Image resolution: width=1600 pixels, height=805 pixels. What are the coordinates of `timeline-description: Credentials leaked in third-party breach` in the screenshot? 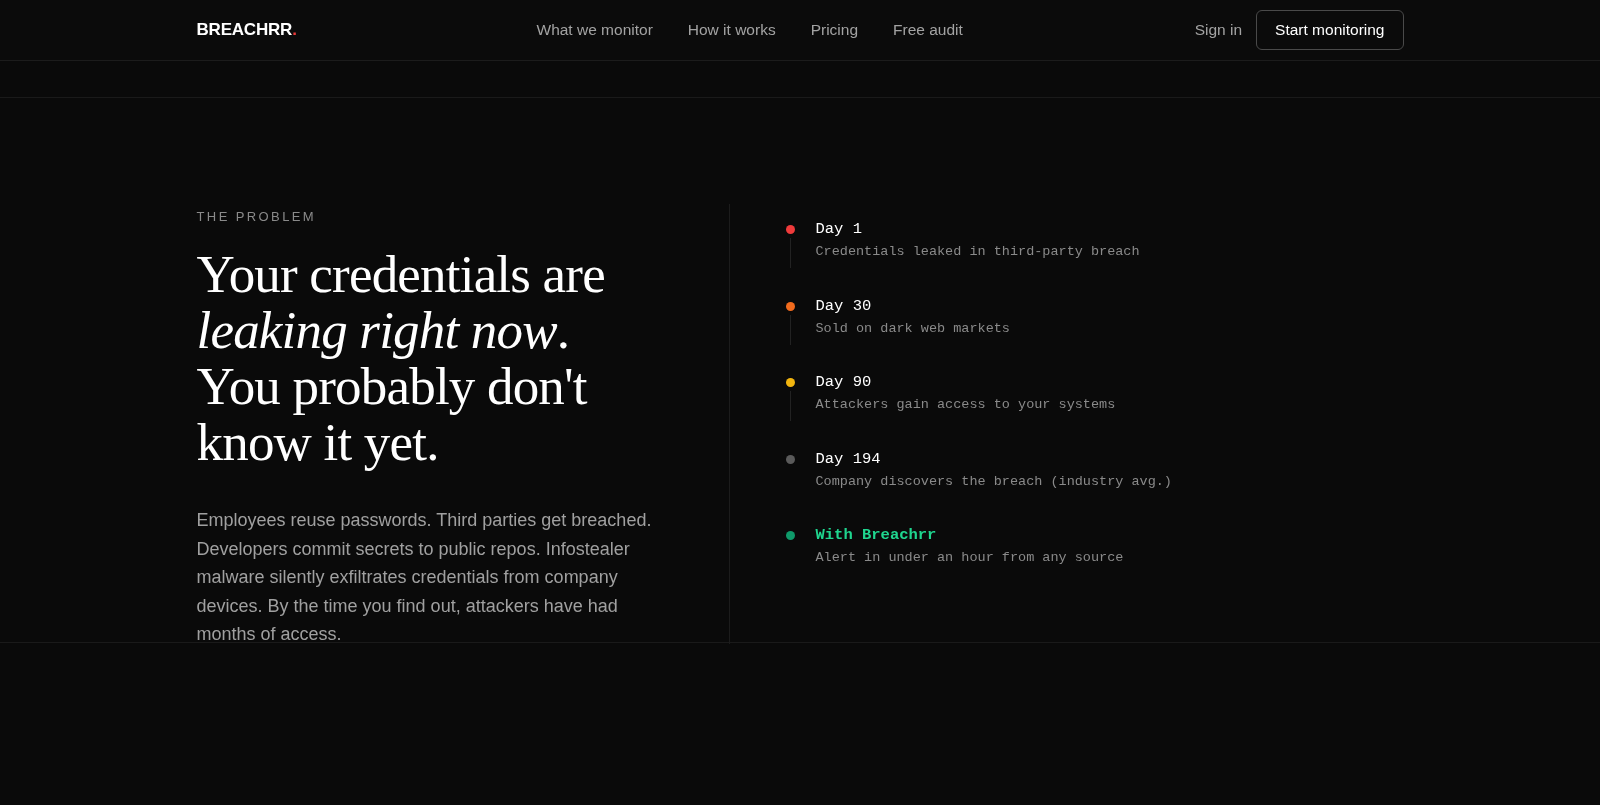 It's located at (977, 251).